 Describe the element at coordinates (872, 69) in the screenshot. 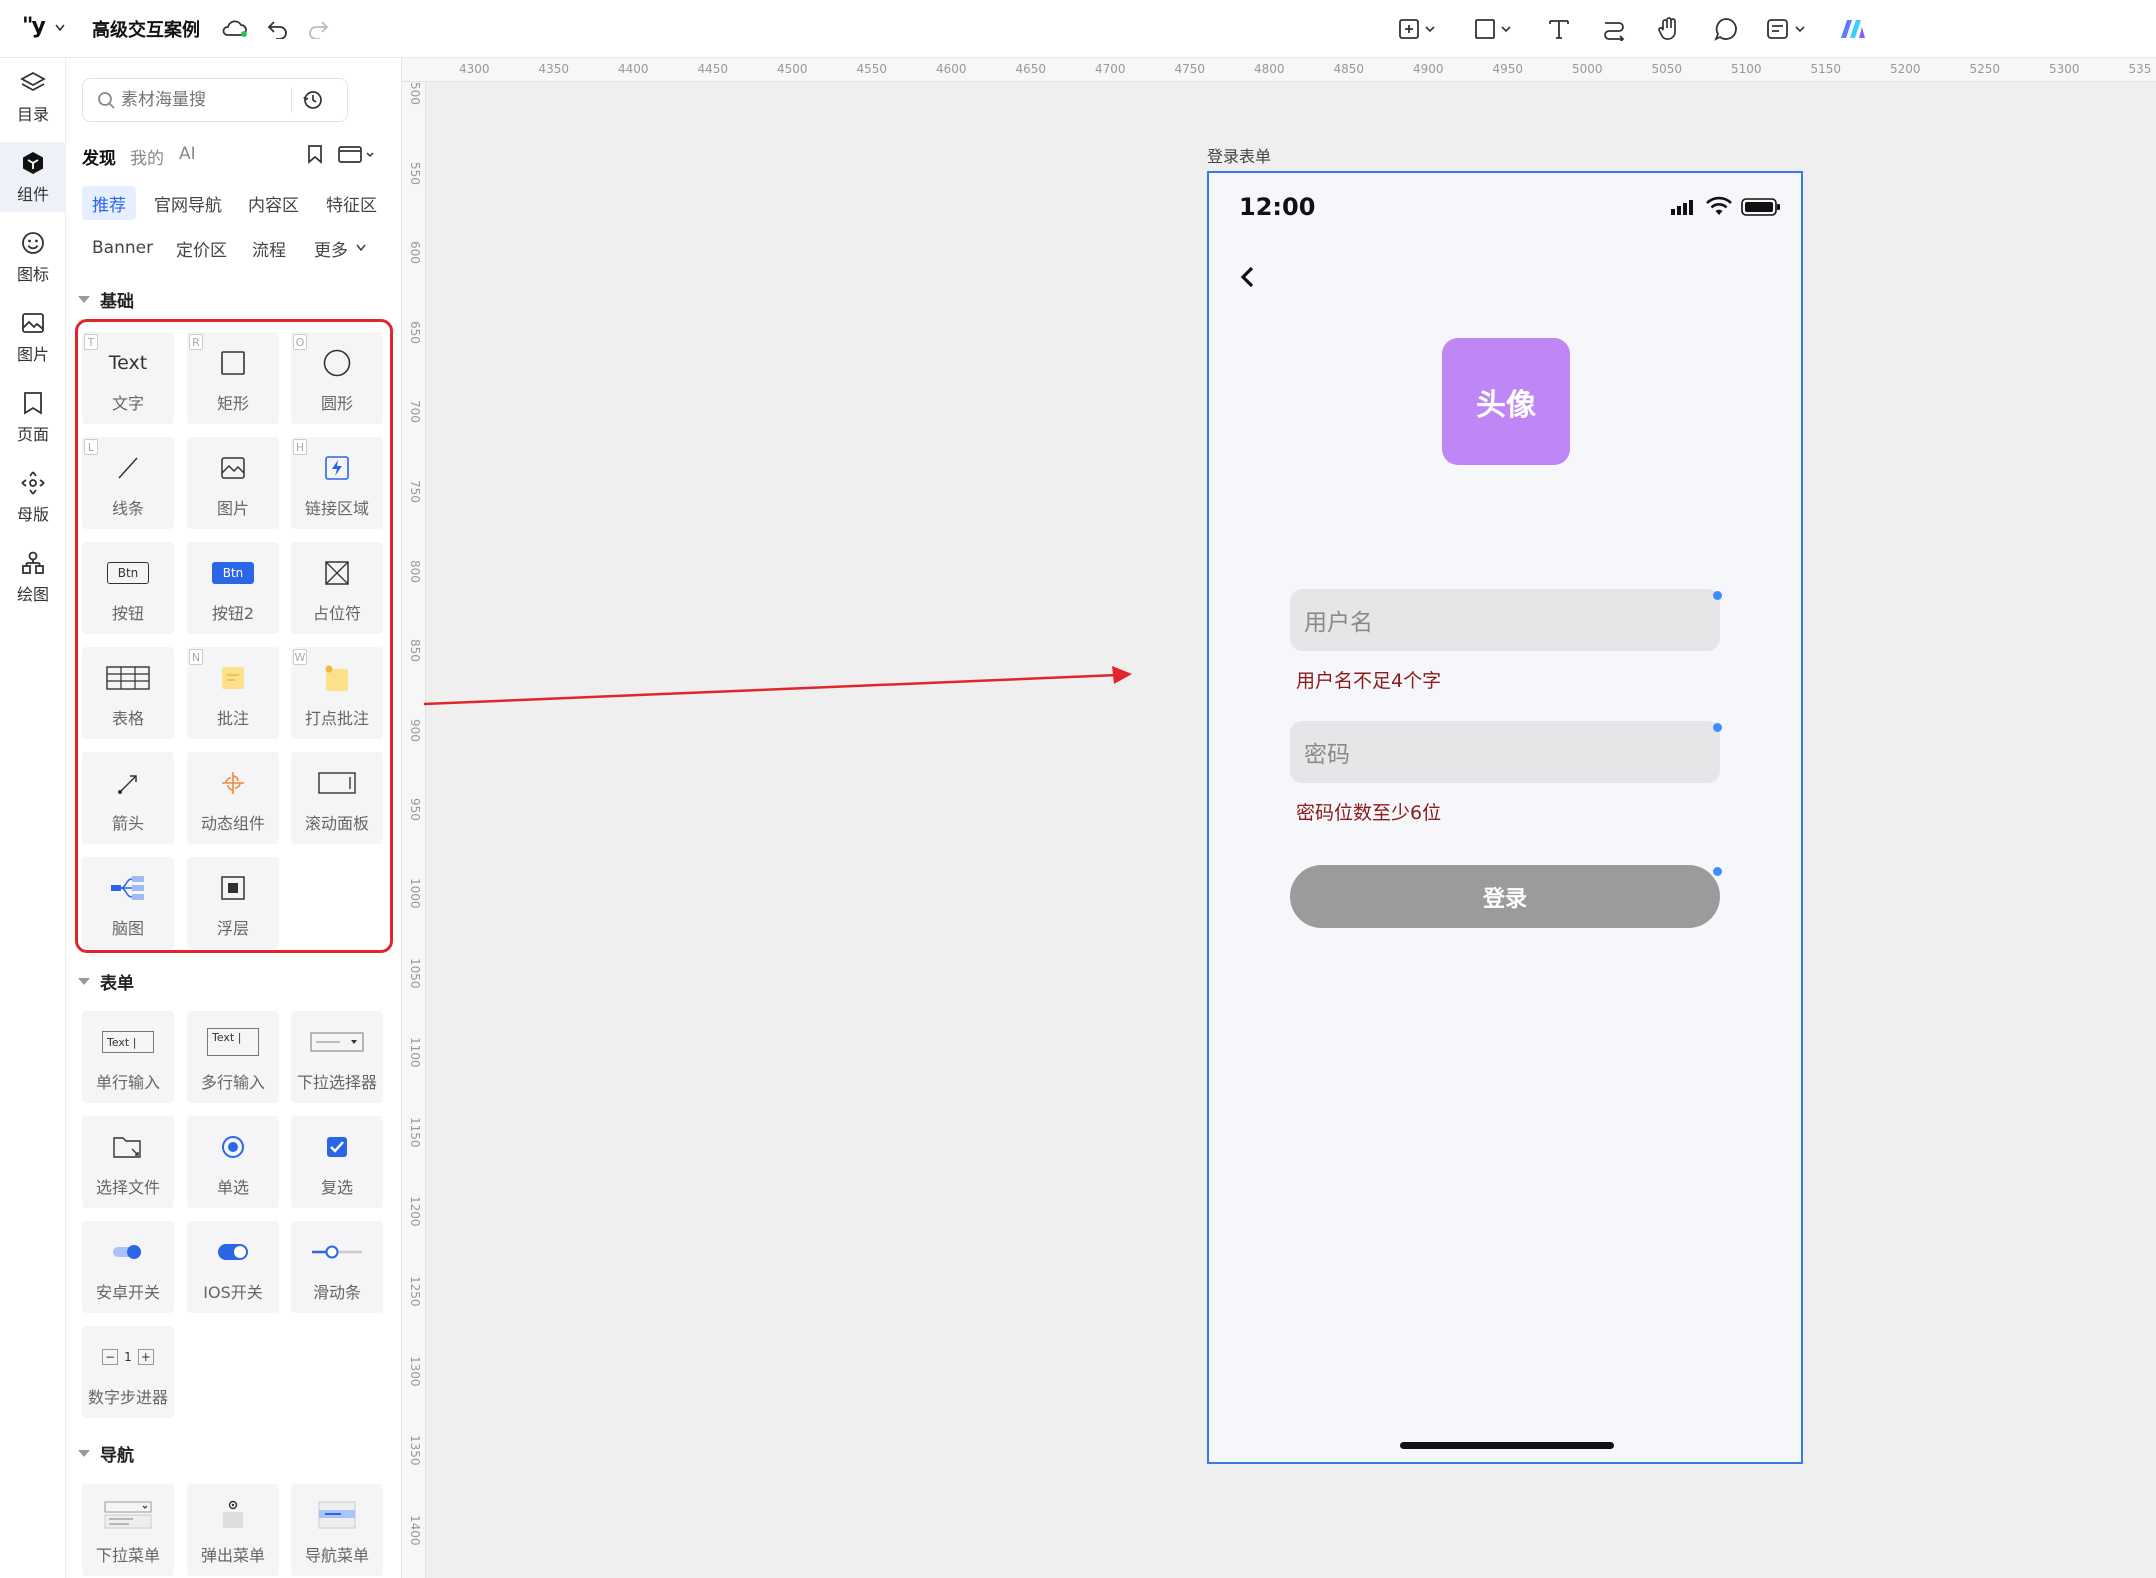

I see `ruler-tick-label: 4550` at that location.